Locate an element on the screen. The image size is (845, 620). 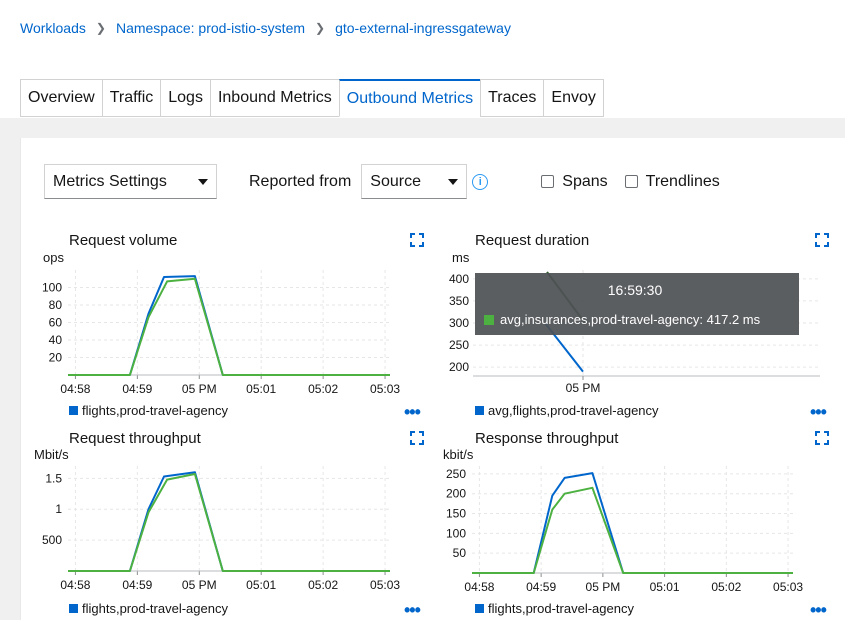
y-tick-label: 1 is located at coordinates (58, 509).